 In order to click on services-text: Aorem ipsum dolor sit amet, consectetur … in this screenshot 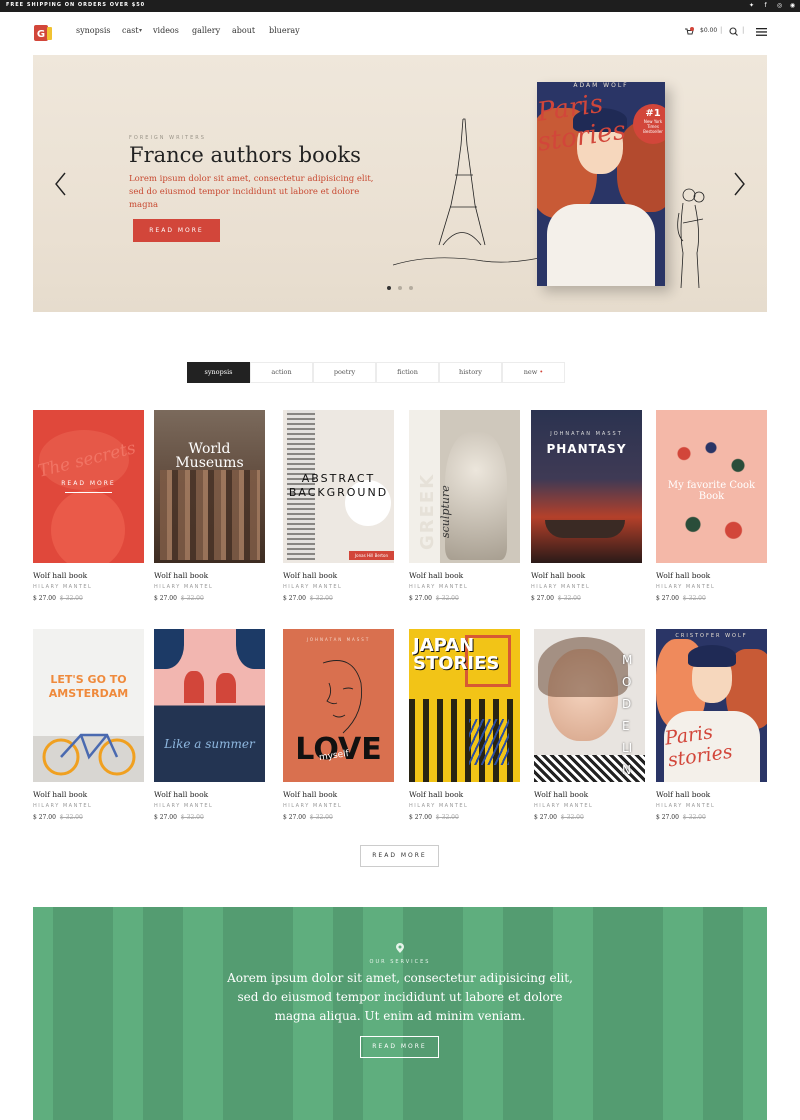, I will do `click(400, 997)`.